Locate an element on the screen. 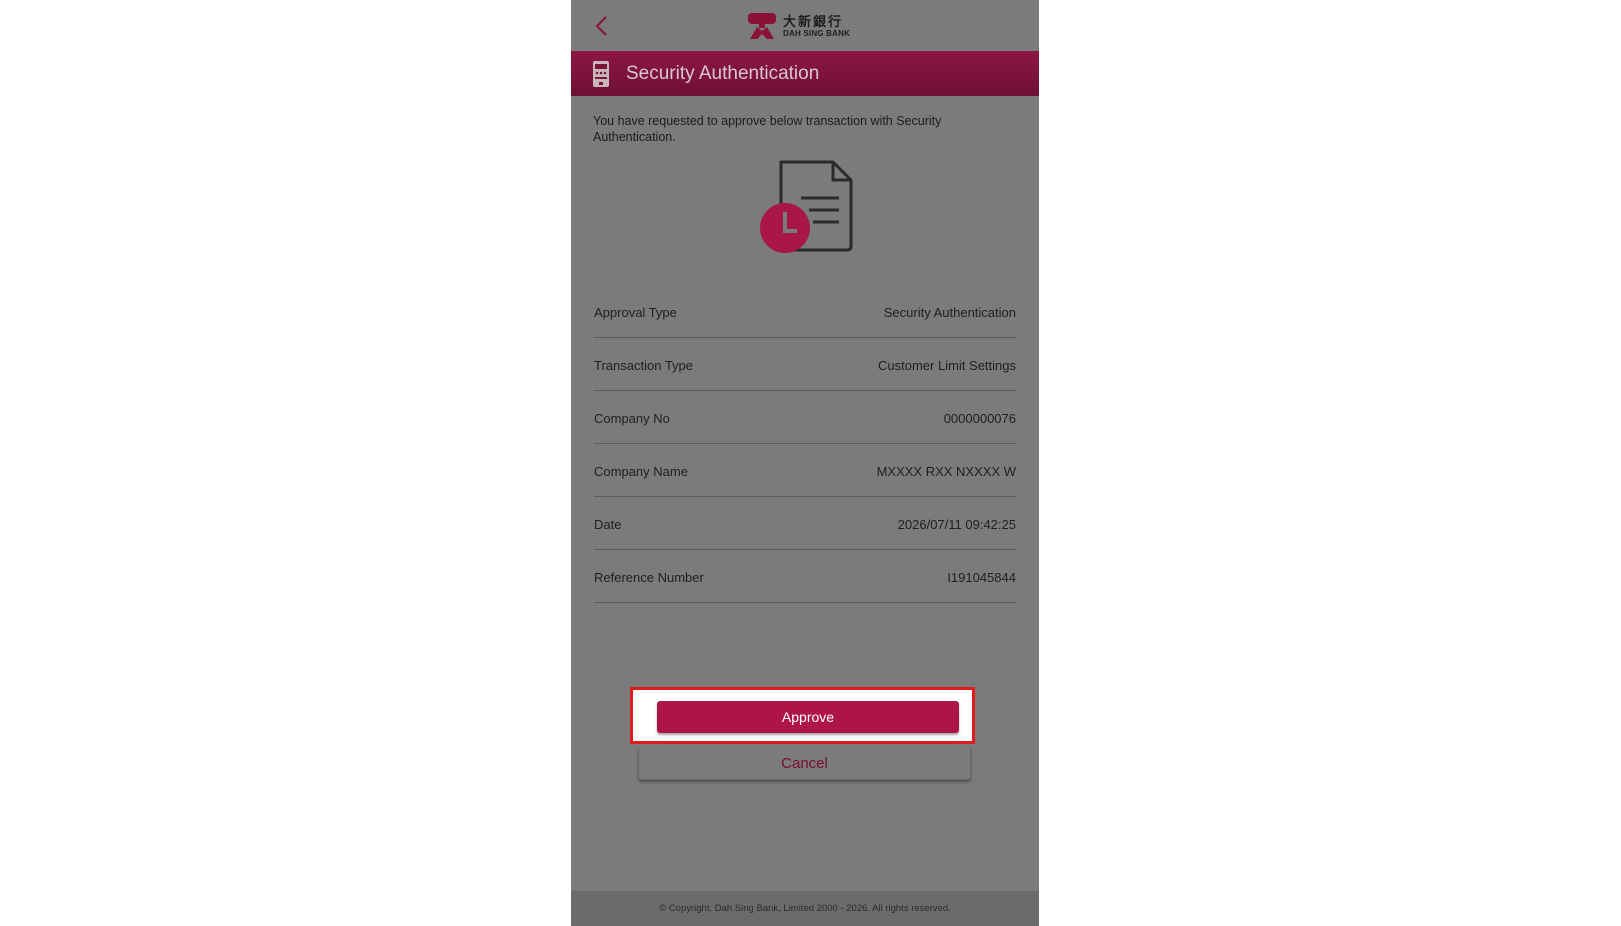 The width and height of the screenshot is (1621, 926). detail-label: Company No is located at coordinates (632, 418).